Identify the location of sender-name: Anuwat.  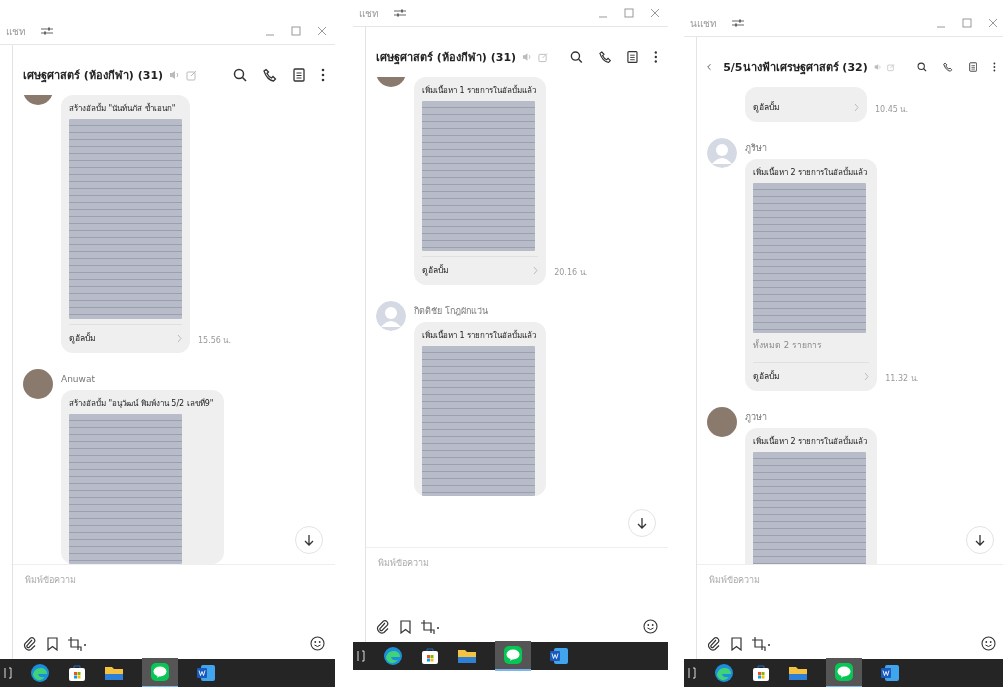
(78, 379).